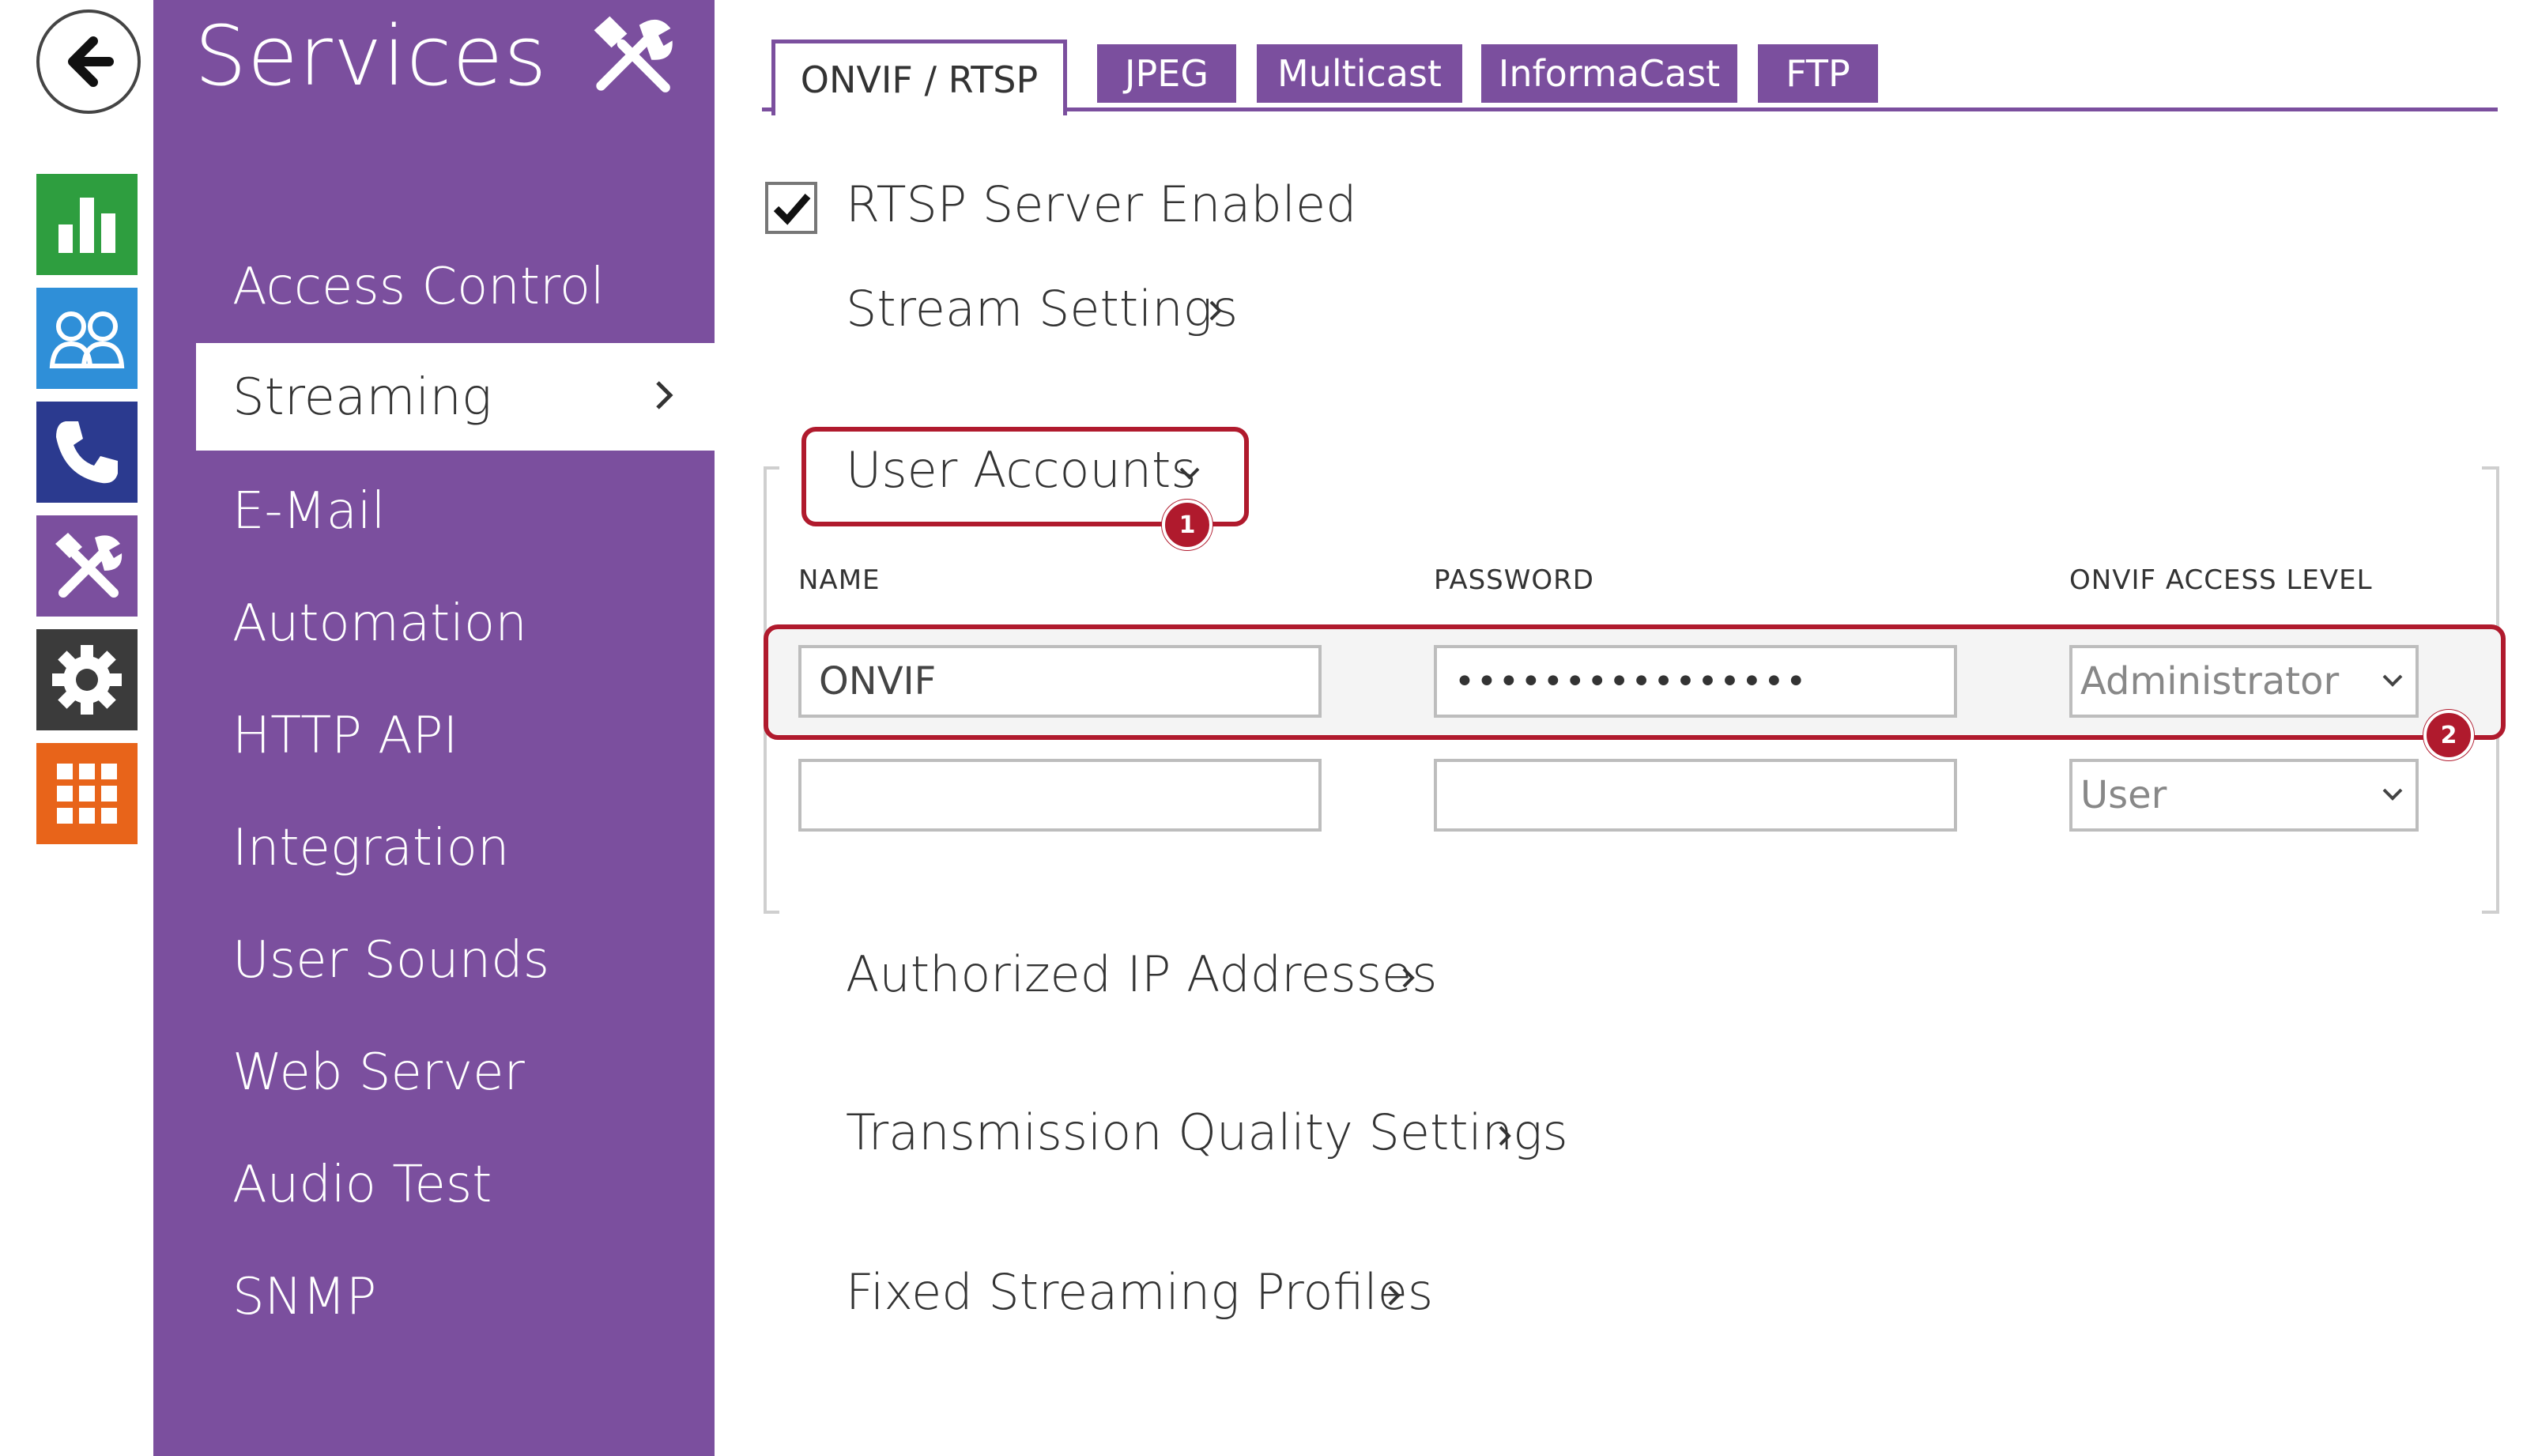  What do you see at coordinates (1060, 681) in the screenshot?
I see `user-name-input: ONVIF` at bounding box center [1060, 681].